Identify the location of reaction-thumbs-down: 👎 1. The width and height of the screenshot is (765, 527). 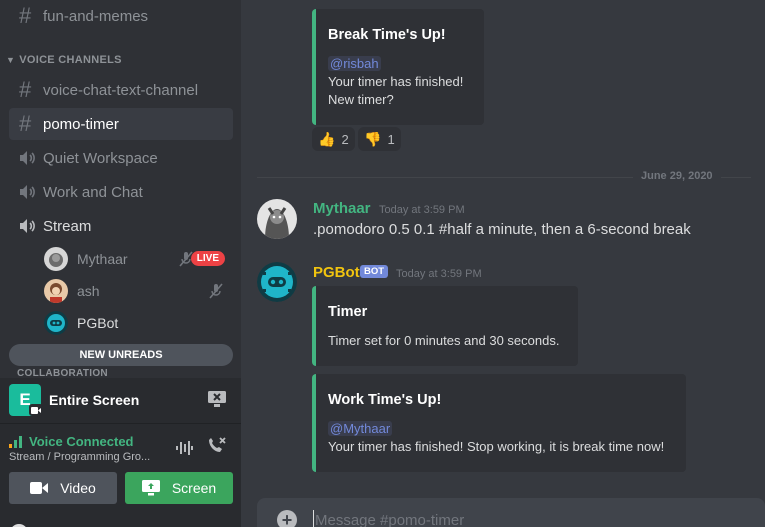
(379, 139).